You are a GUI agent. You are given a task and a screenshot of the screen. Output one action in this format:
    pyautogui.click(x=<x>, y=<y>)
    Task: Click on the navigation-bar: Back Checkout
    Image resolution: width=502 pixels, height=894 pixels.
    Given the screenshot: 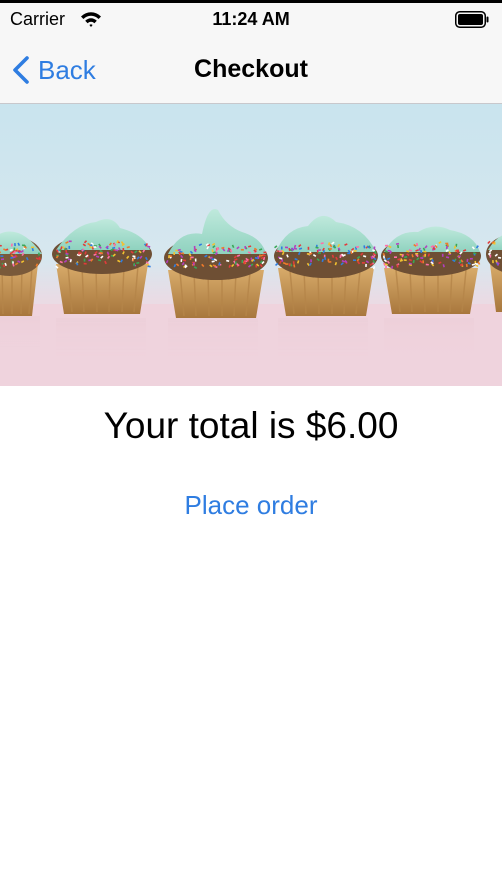 What is the action you would take?
    pyautogui.click(x=251, y=70)
    